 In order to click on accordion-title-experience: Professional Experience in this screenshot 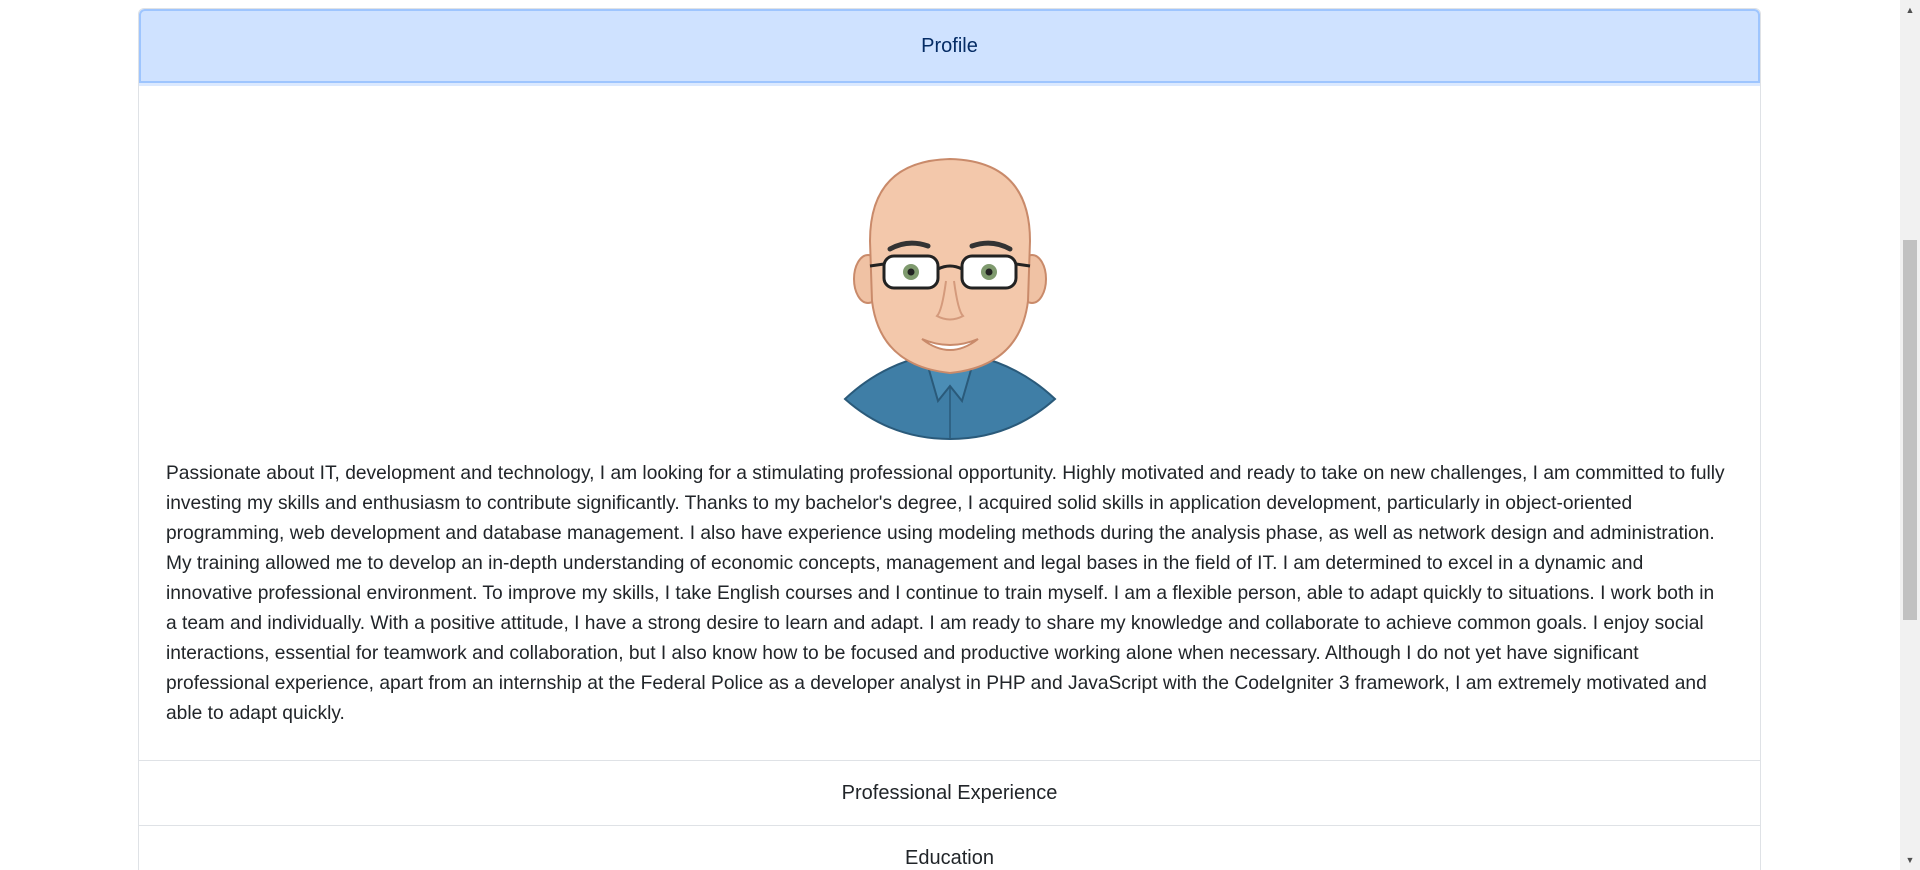, I will do `click(949, 792)`.